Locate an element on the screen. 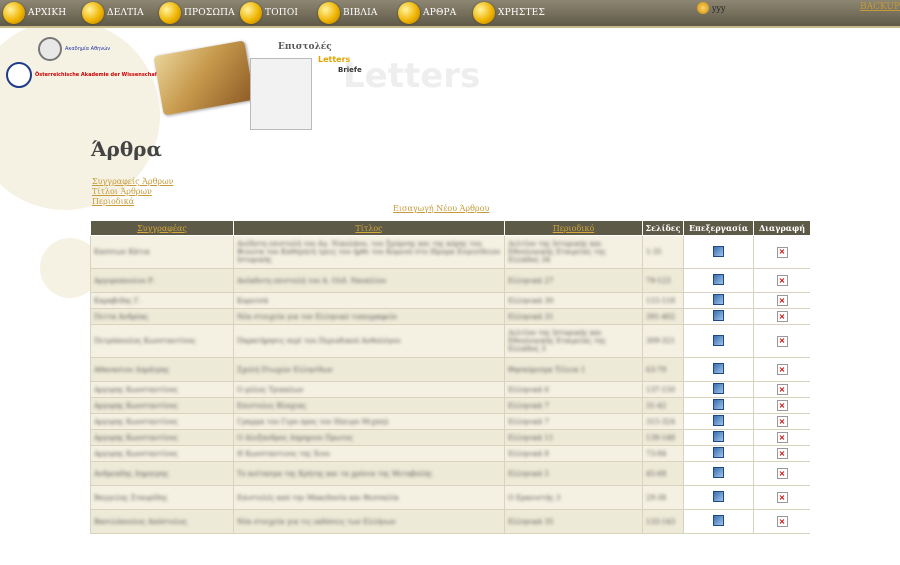  column-header-title: Τίτλος is located at coordinates (369, 228).